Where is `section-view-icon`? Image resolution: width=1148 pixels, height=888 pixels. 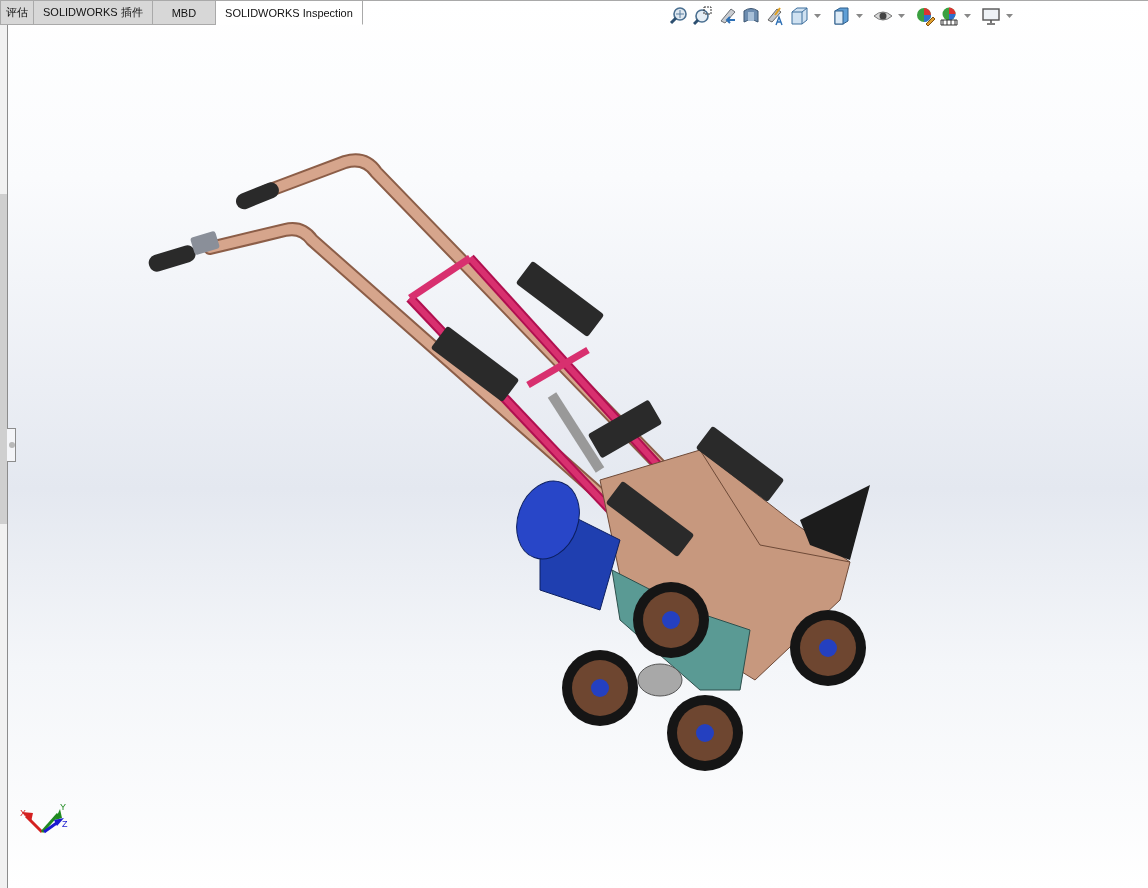 section-view-icon is located at coordinates (751, 16).